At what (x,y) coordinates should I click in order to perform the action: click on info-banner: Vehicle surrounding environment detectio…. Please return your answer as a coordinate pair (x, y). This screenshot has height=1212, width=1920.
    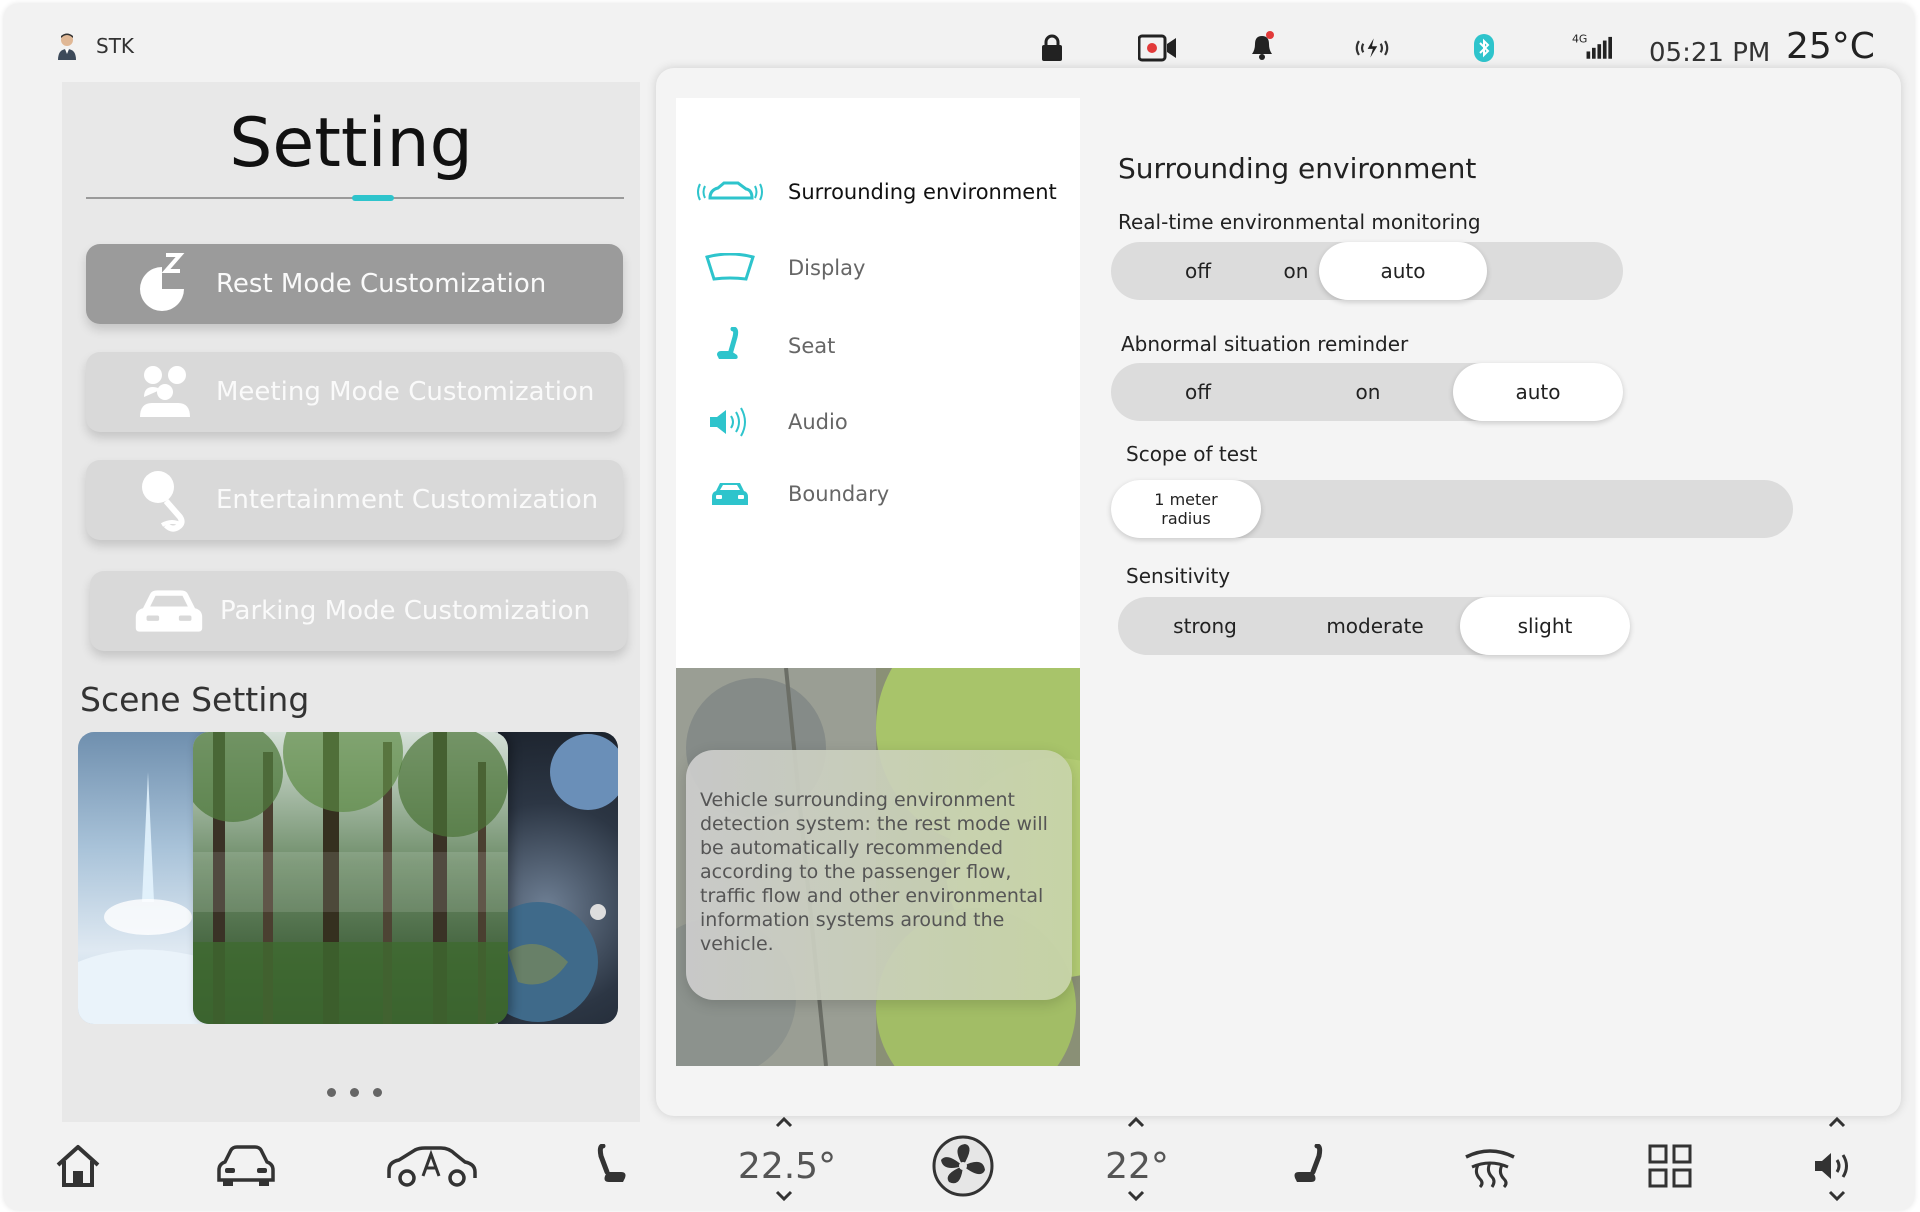
    Looking at the image, I should click on (878, 867).